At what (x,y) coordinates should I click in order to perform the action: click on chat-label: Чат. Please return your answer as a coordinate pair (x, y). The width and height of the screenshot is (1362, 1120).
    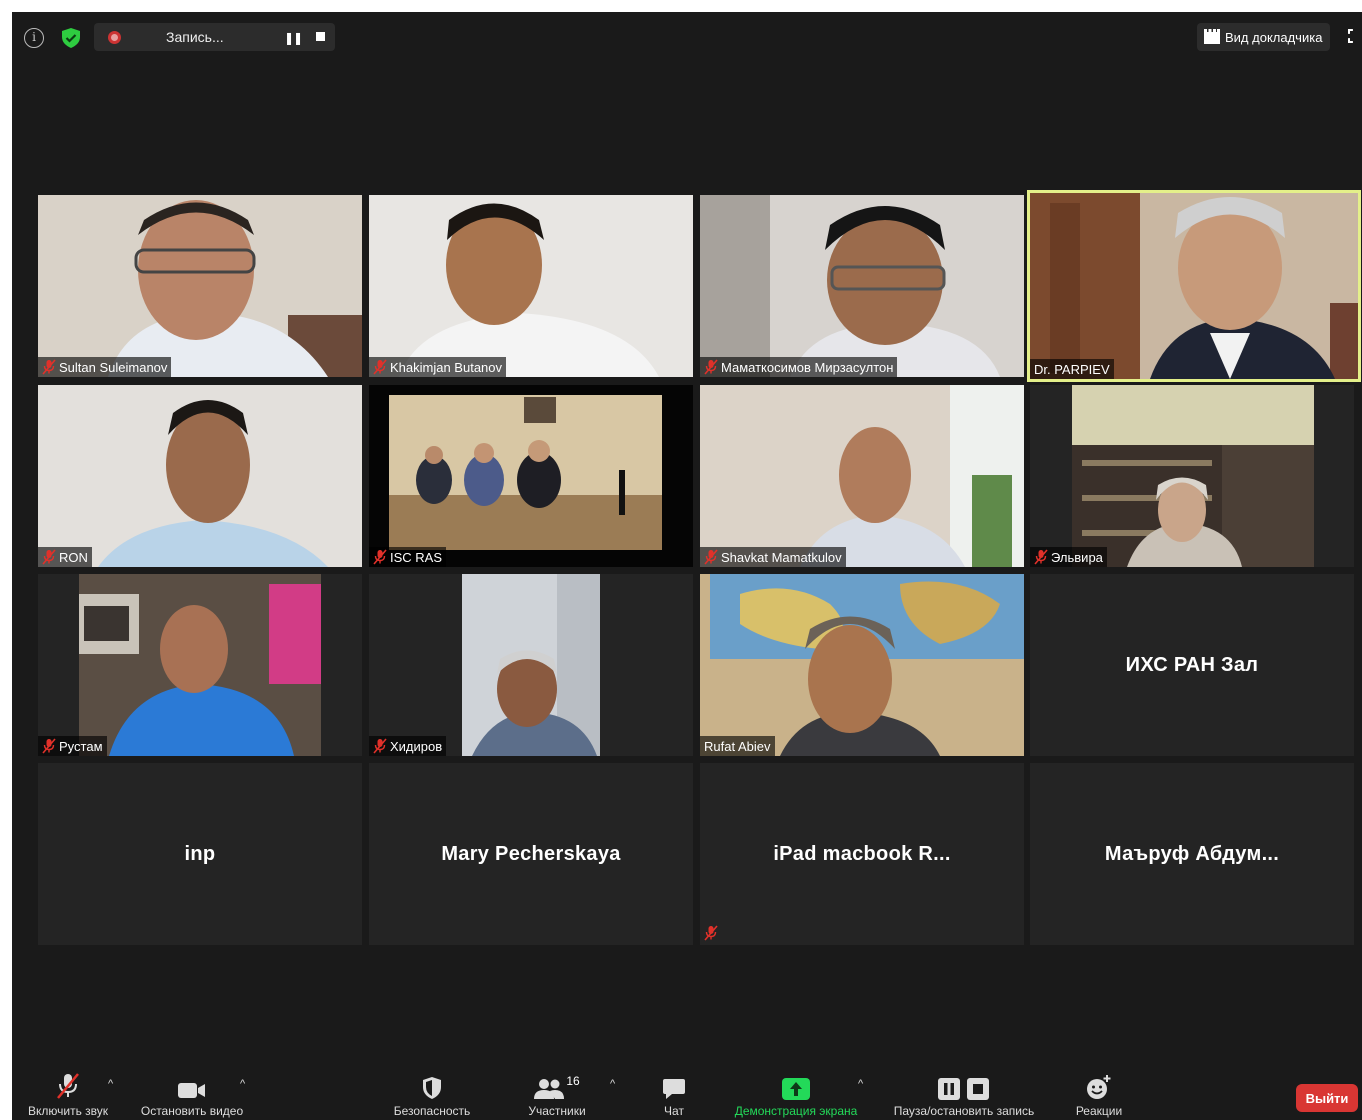
    Looking at the image, I should click on (674, 1111).